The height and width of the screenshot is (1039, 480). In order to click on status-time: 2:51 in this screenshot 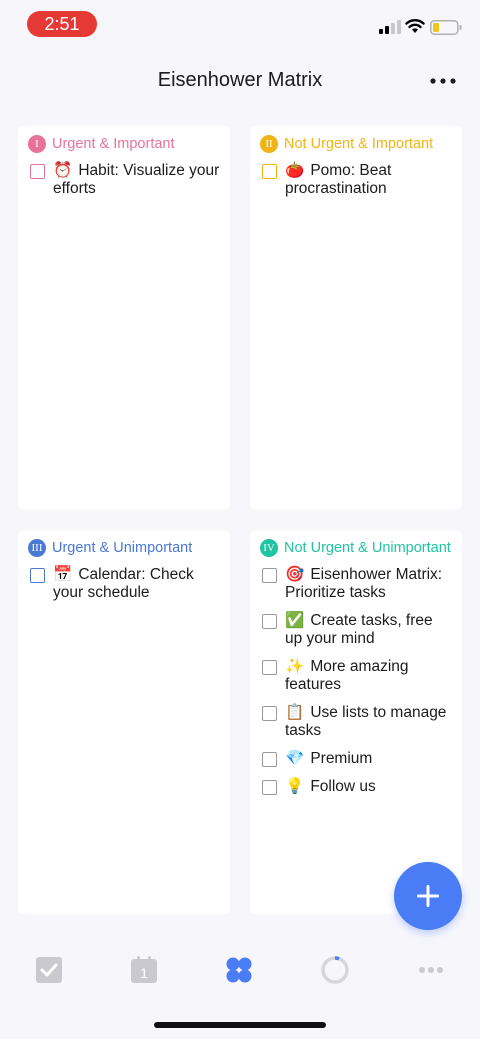, I will do `click(62, 24)`.